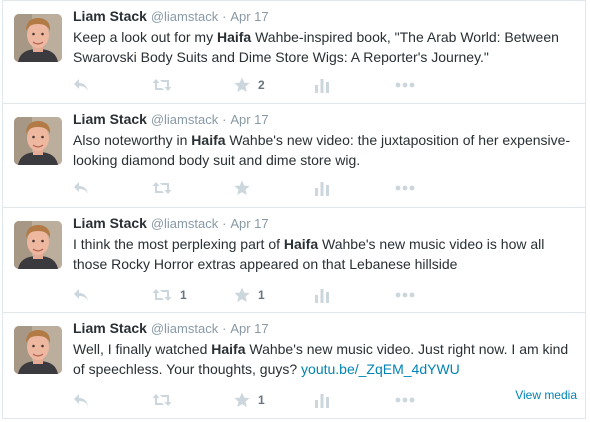 The width and height of the screenshot is (590, 422). Describe the element at coordinates (142, 349) in the screenshot. I see `tweet-text-segment: Well, I finally watched` at that location.